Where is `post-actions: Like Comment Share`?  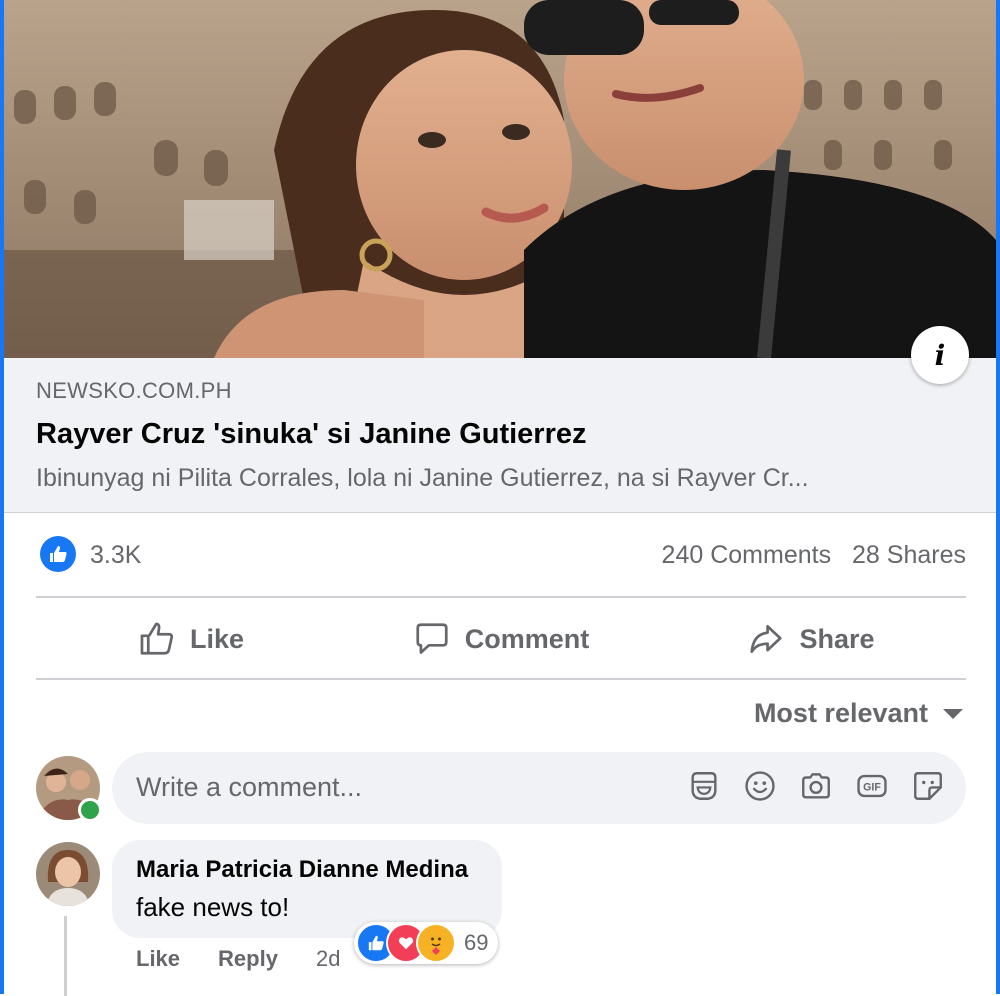
post-actions: Like Comment Share is located at coordinates (501, 639).